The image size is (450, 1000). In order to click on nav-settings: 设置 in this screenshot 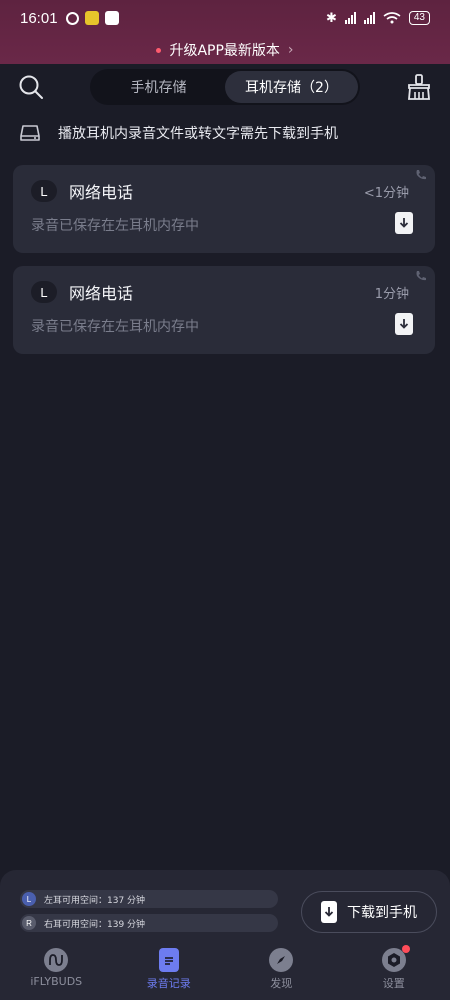, I will do `click(394, 972)`.